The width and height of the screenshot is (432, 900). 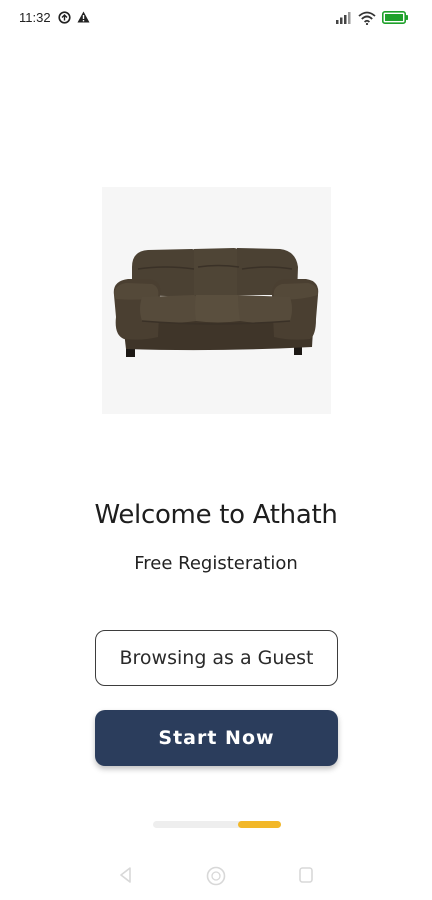 I want to click on wifi-icon, so click(x=367, y=18).